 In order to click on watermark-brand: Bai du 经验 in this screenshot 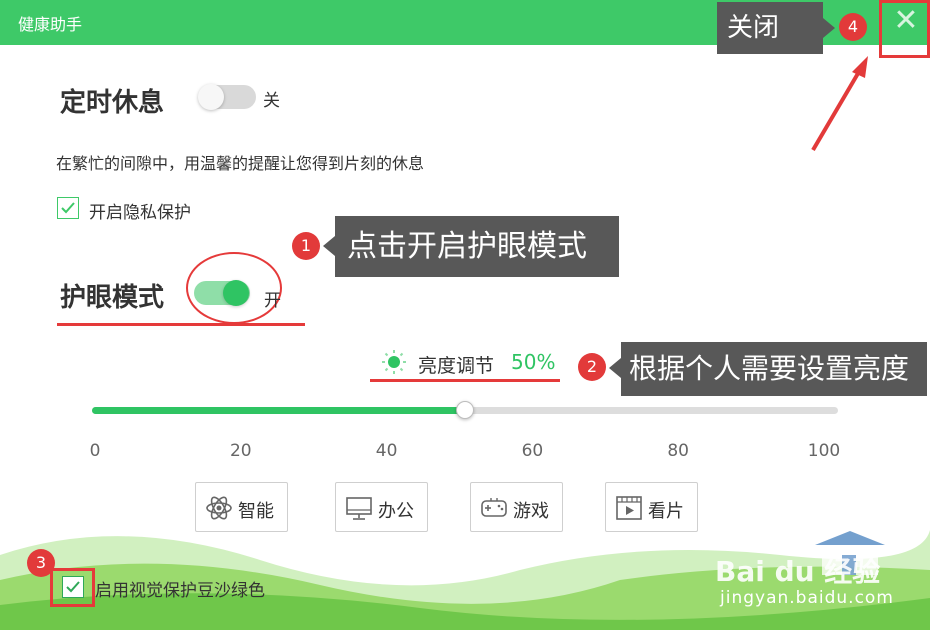, I will do `click(798, 571)`.